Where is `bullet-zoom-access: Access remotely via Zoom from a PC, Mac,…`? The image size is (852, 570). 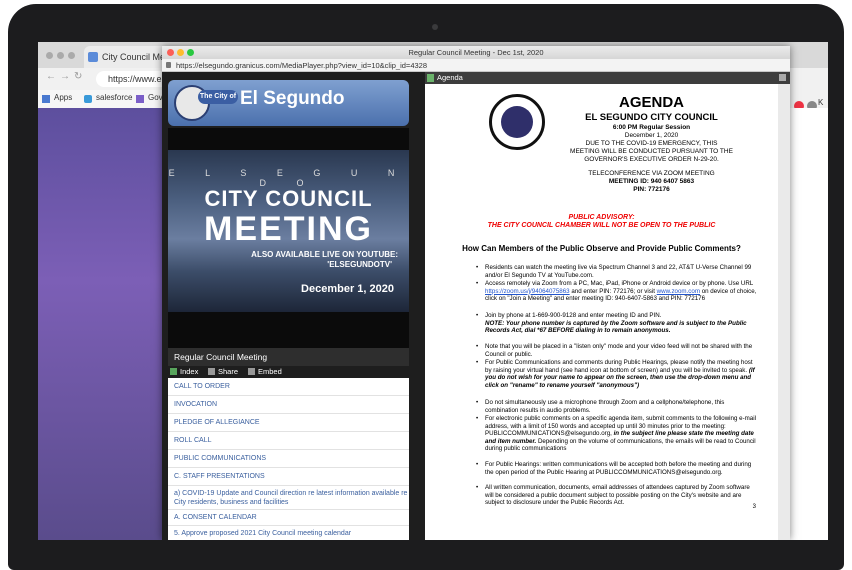 bullet-zoom-access: Access remotely via Zoom from a PC, Mac,… is located at coordinates (616, 291).